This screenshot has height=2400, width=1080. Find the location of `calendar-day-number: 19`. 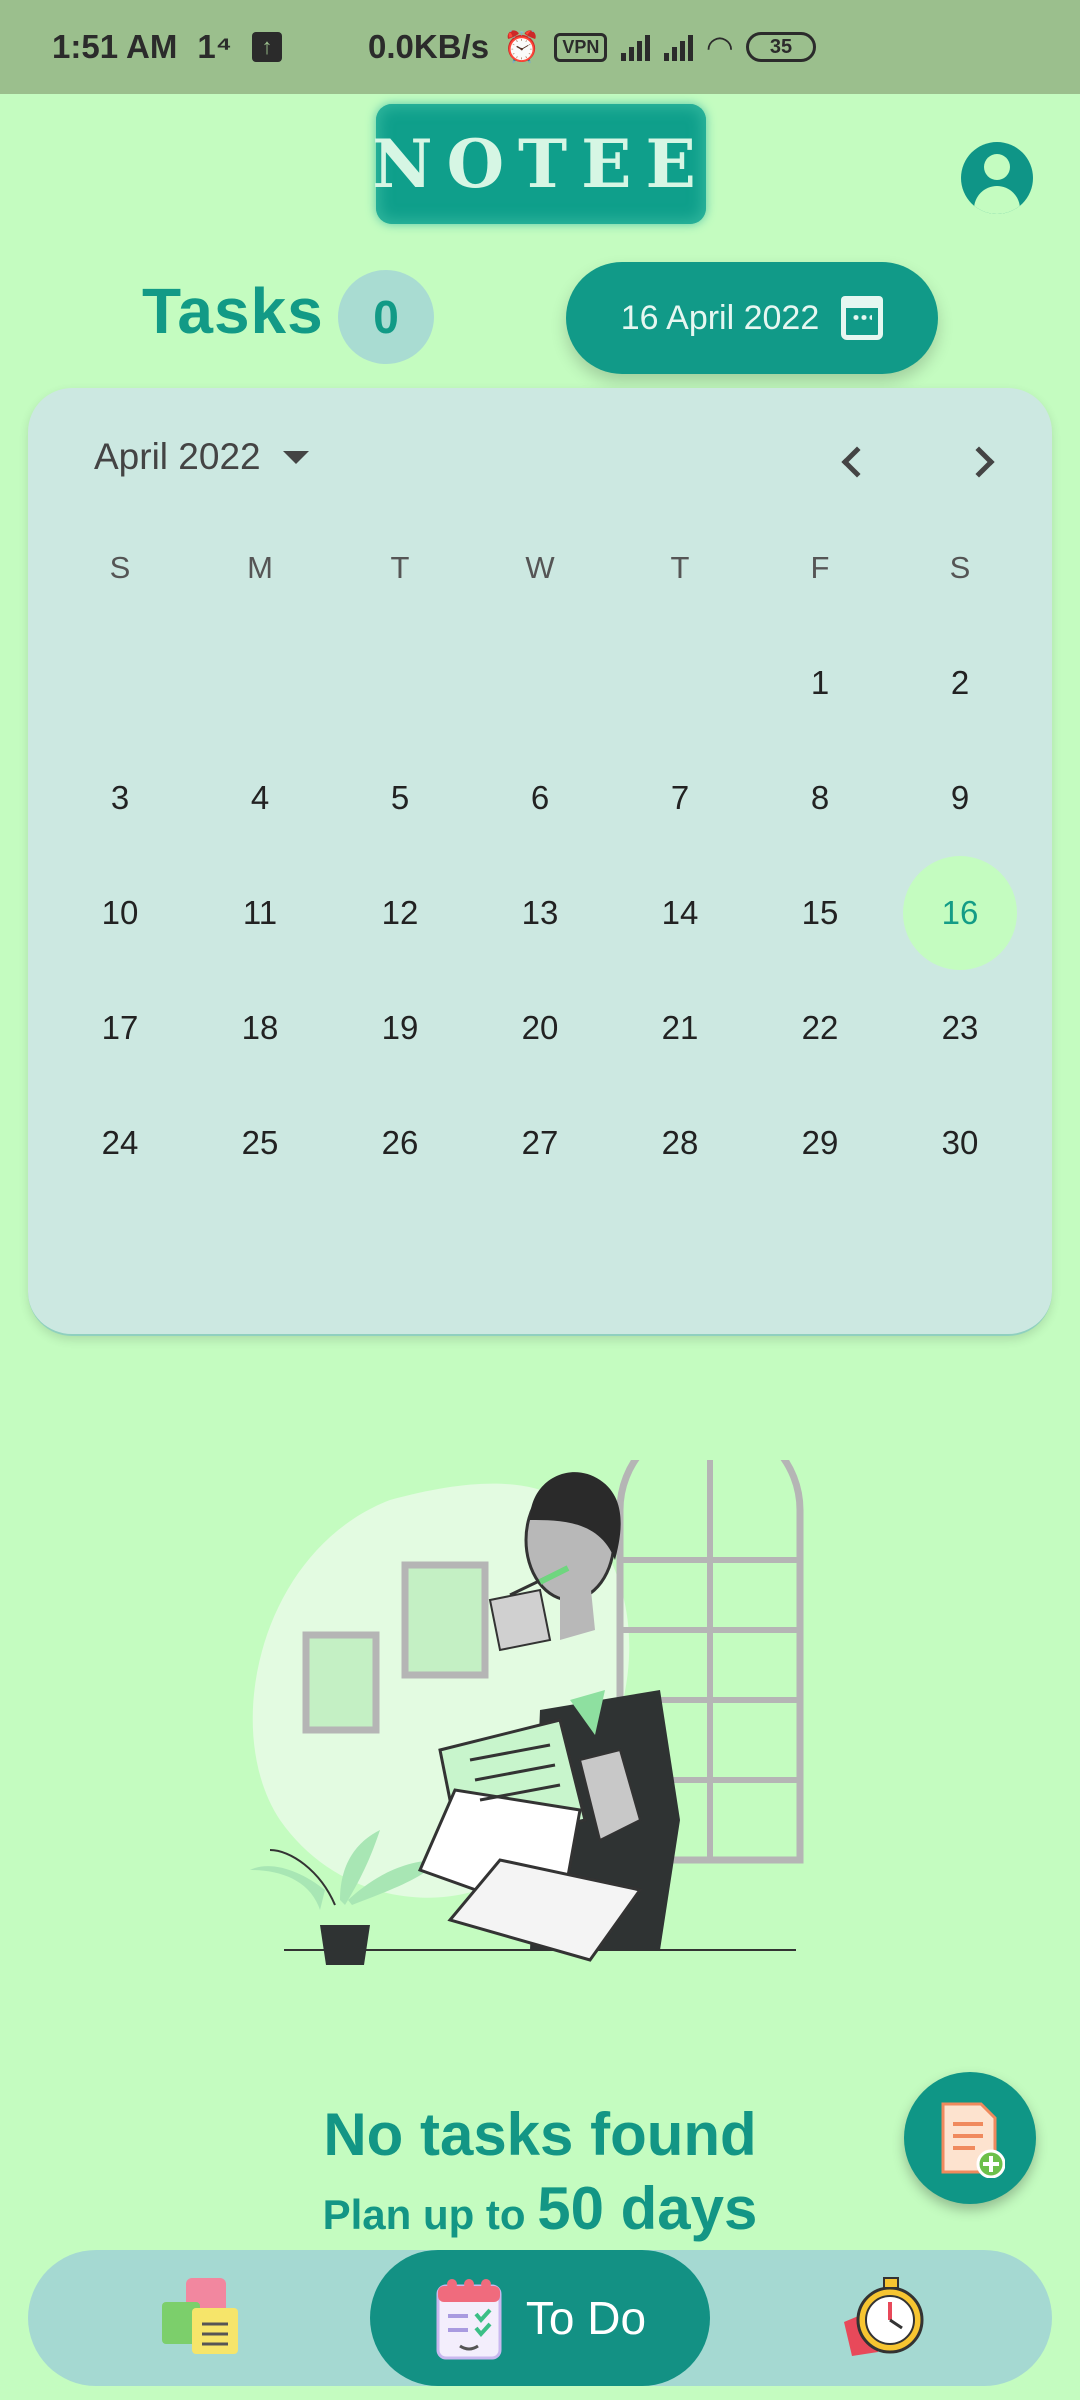

calendar-day-number: 19 is located at coordinates (400, 1027).